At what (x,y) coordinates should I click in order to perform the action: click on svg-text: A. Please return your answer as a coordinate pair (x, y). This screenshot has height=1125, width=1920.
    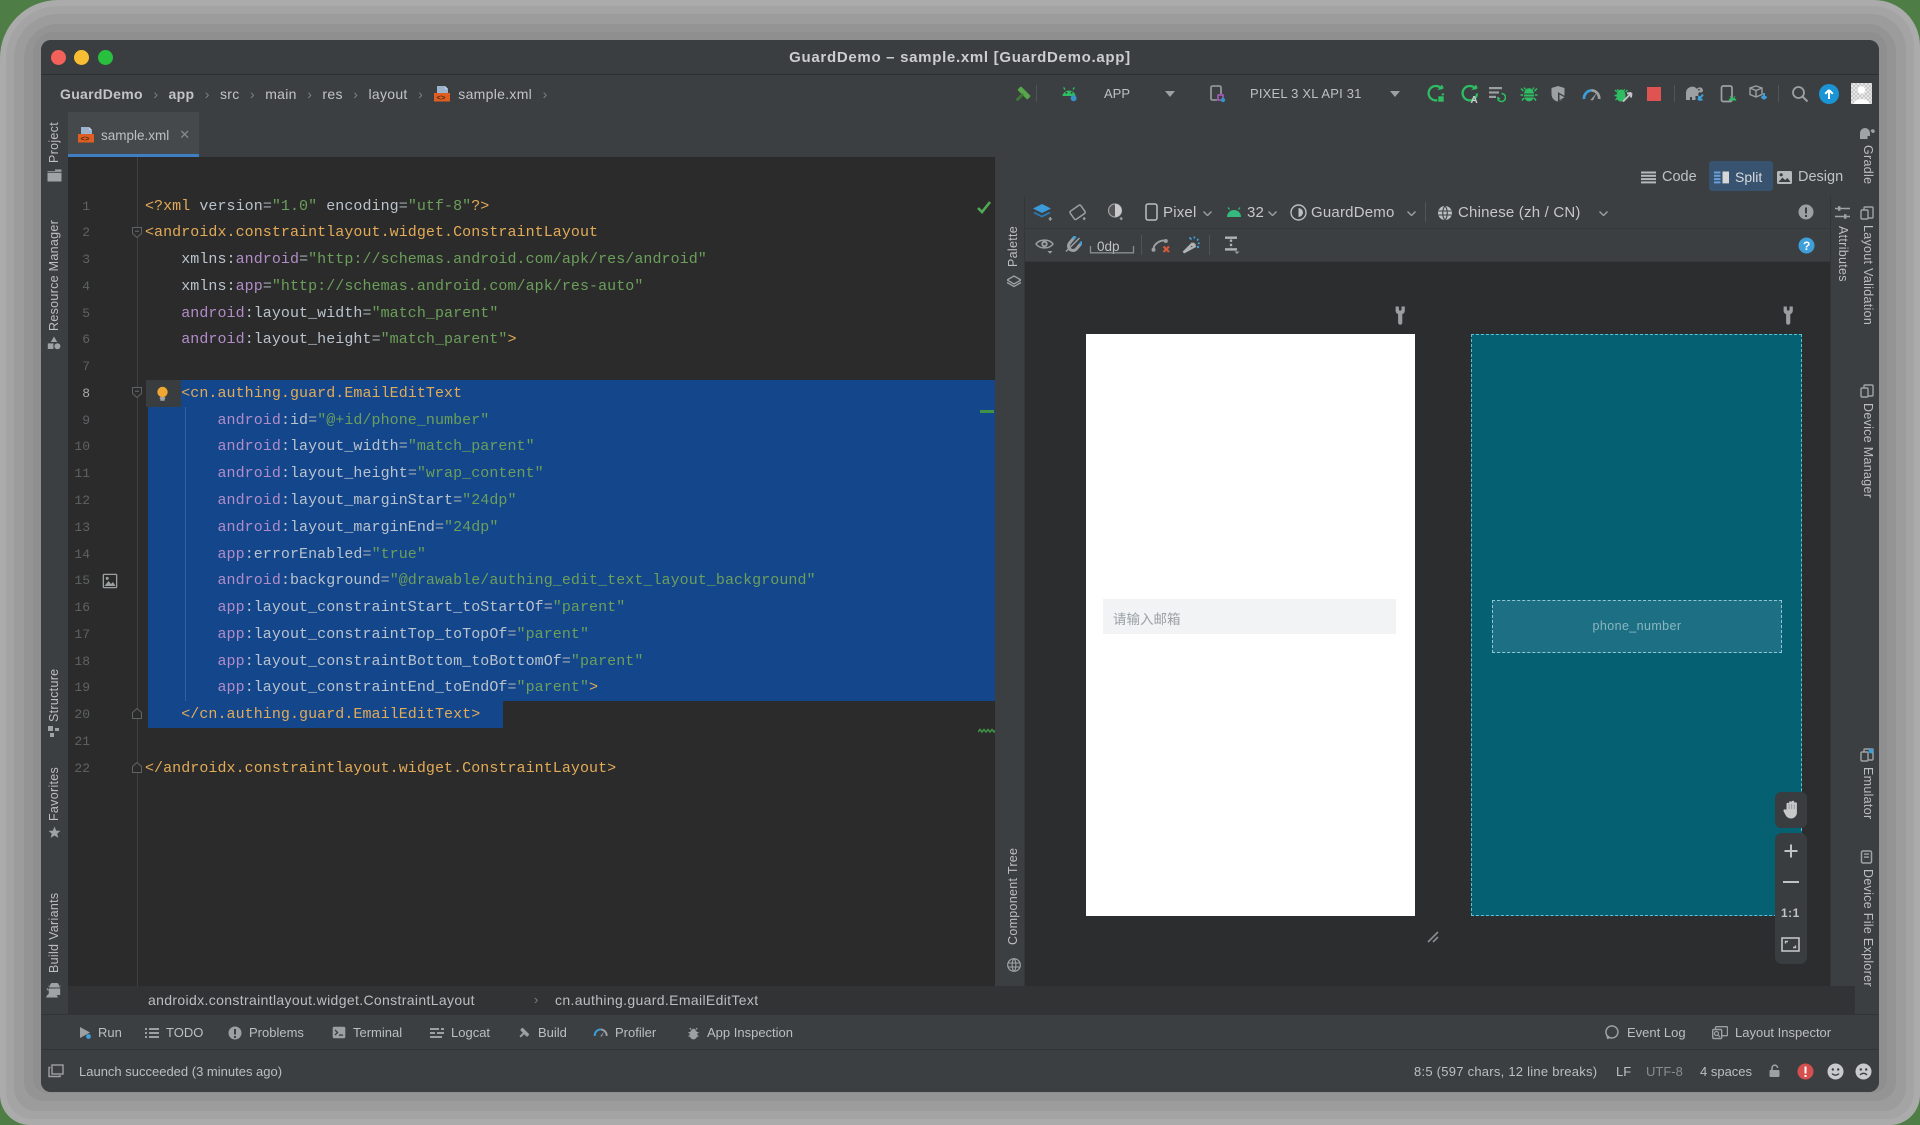
    Looking at the image, I should click on (1474, 99).